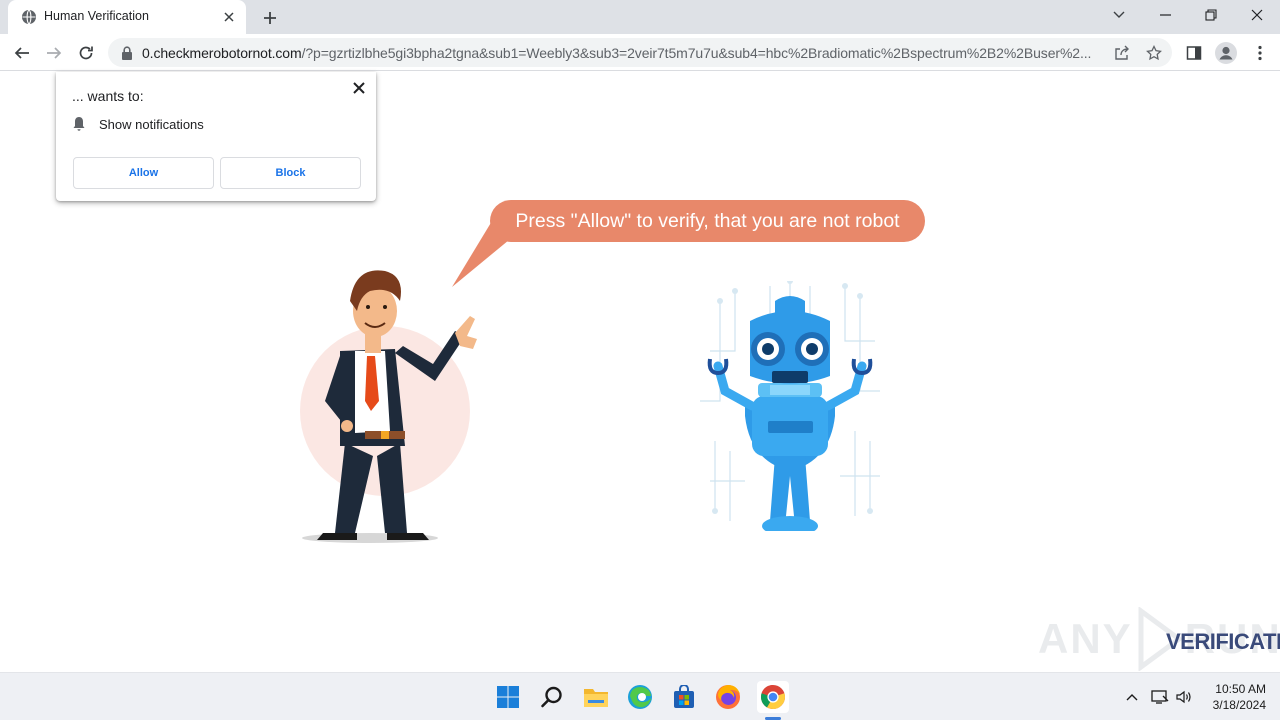 Image resolution: width=1280 pixels, height=720 pixels. What do you see at coordinates (108, 96) in the screenshot?
I see `popup-origin-text: ... wants to:` at bounding box center [108, 96].